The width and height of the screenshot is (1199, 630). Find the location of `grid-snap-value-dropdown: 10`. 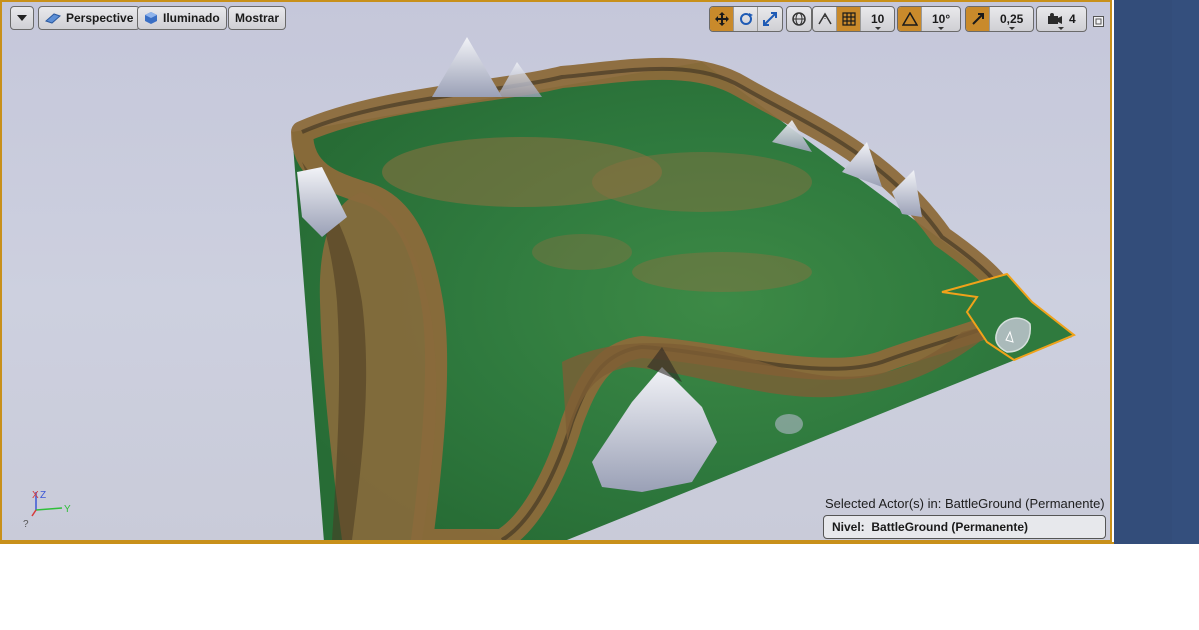

grid-snap-value-dropdown: 10 is located at coordinates (877, 19).